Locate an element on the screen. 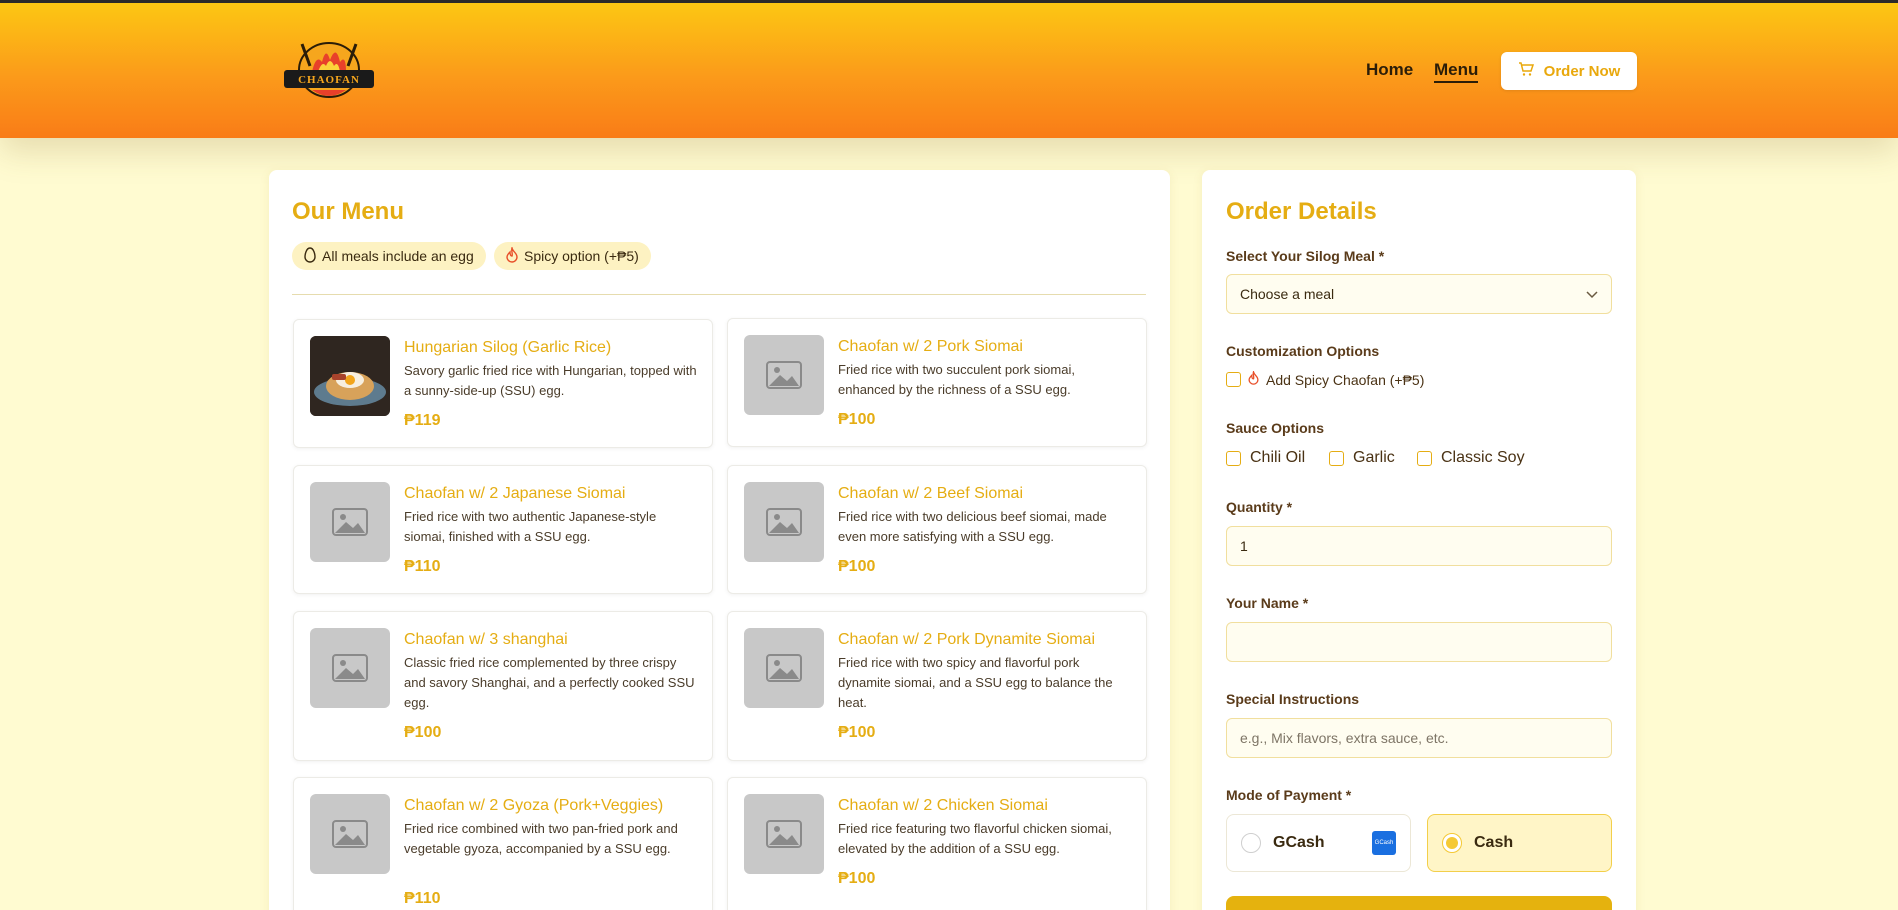 The height and width of the screenshot is (910, 1898). payment-label: Mode of Payment * is located at coordinates (1289, 795).